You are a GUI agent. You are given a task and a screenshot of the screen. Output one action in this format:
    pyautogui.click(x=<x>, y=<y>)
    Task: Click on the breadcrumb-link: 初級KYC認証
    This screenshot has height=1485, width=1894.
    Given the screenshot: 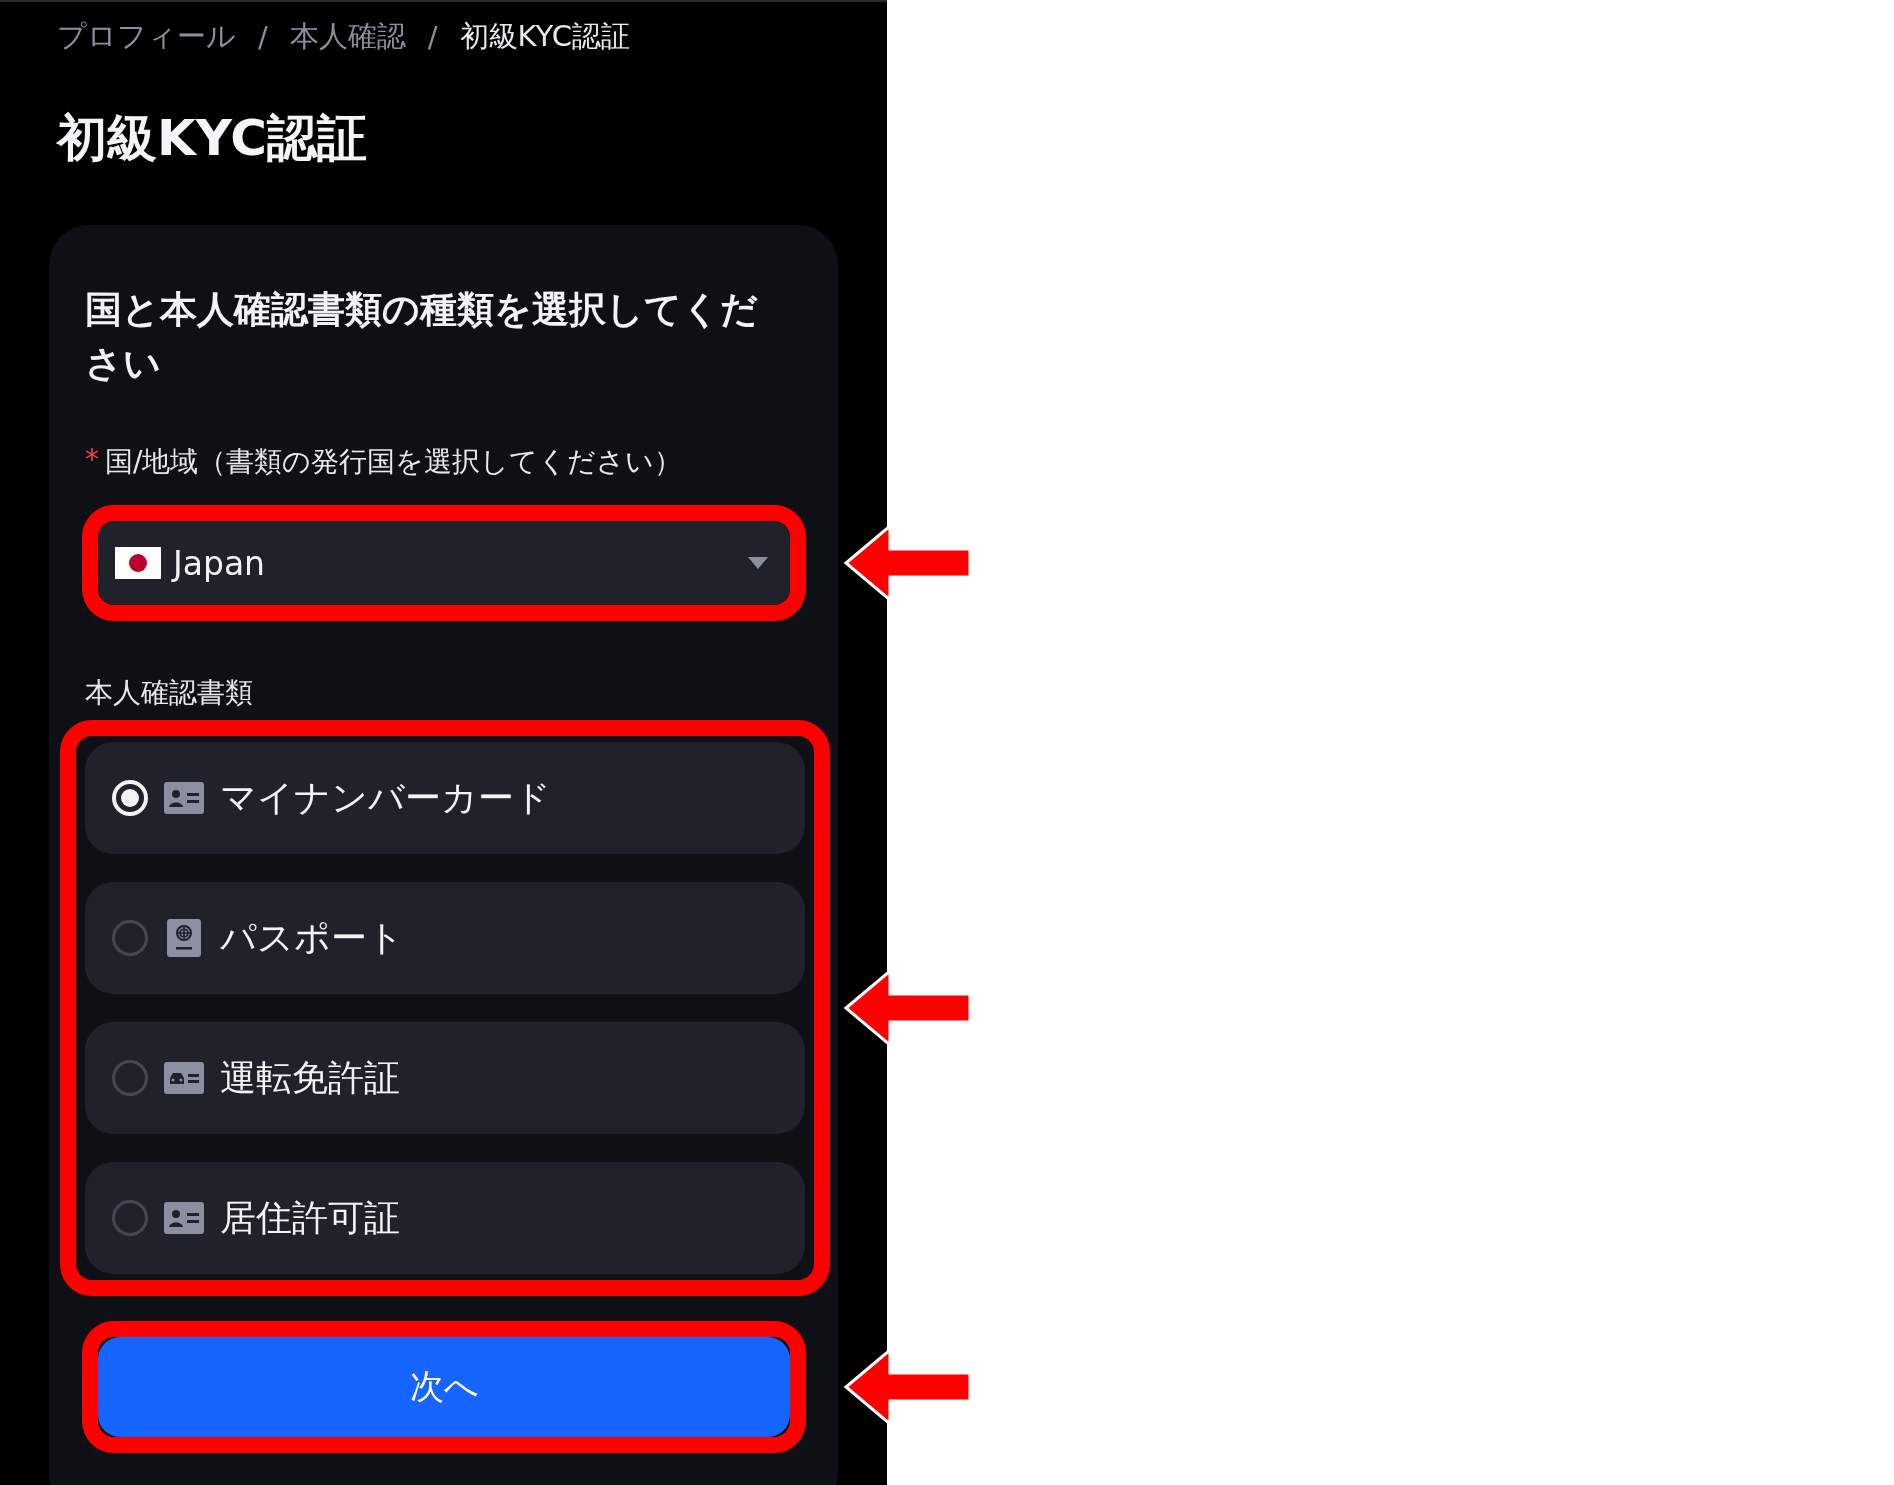 What is the action you would take?
    pyautogui.click(x=544, y=37)
    